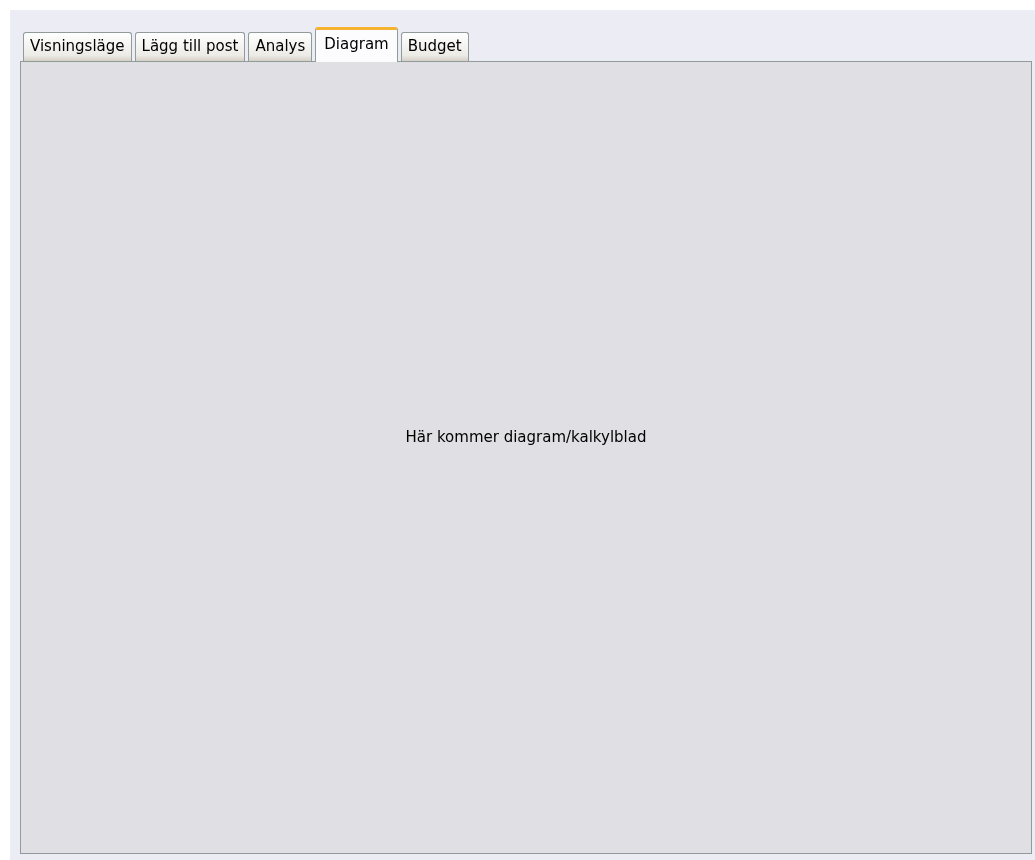 The width and height of the screenshot is (1035, 860). What do you see at coordinates (356, 44) in the screenshot?
I see `tab: Diagram` at bounding box center [356, 44].